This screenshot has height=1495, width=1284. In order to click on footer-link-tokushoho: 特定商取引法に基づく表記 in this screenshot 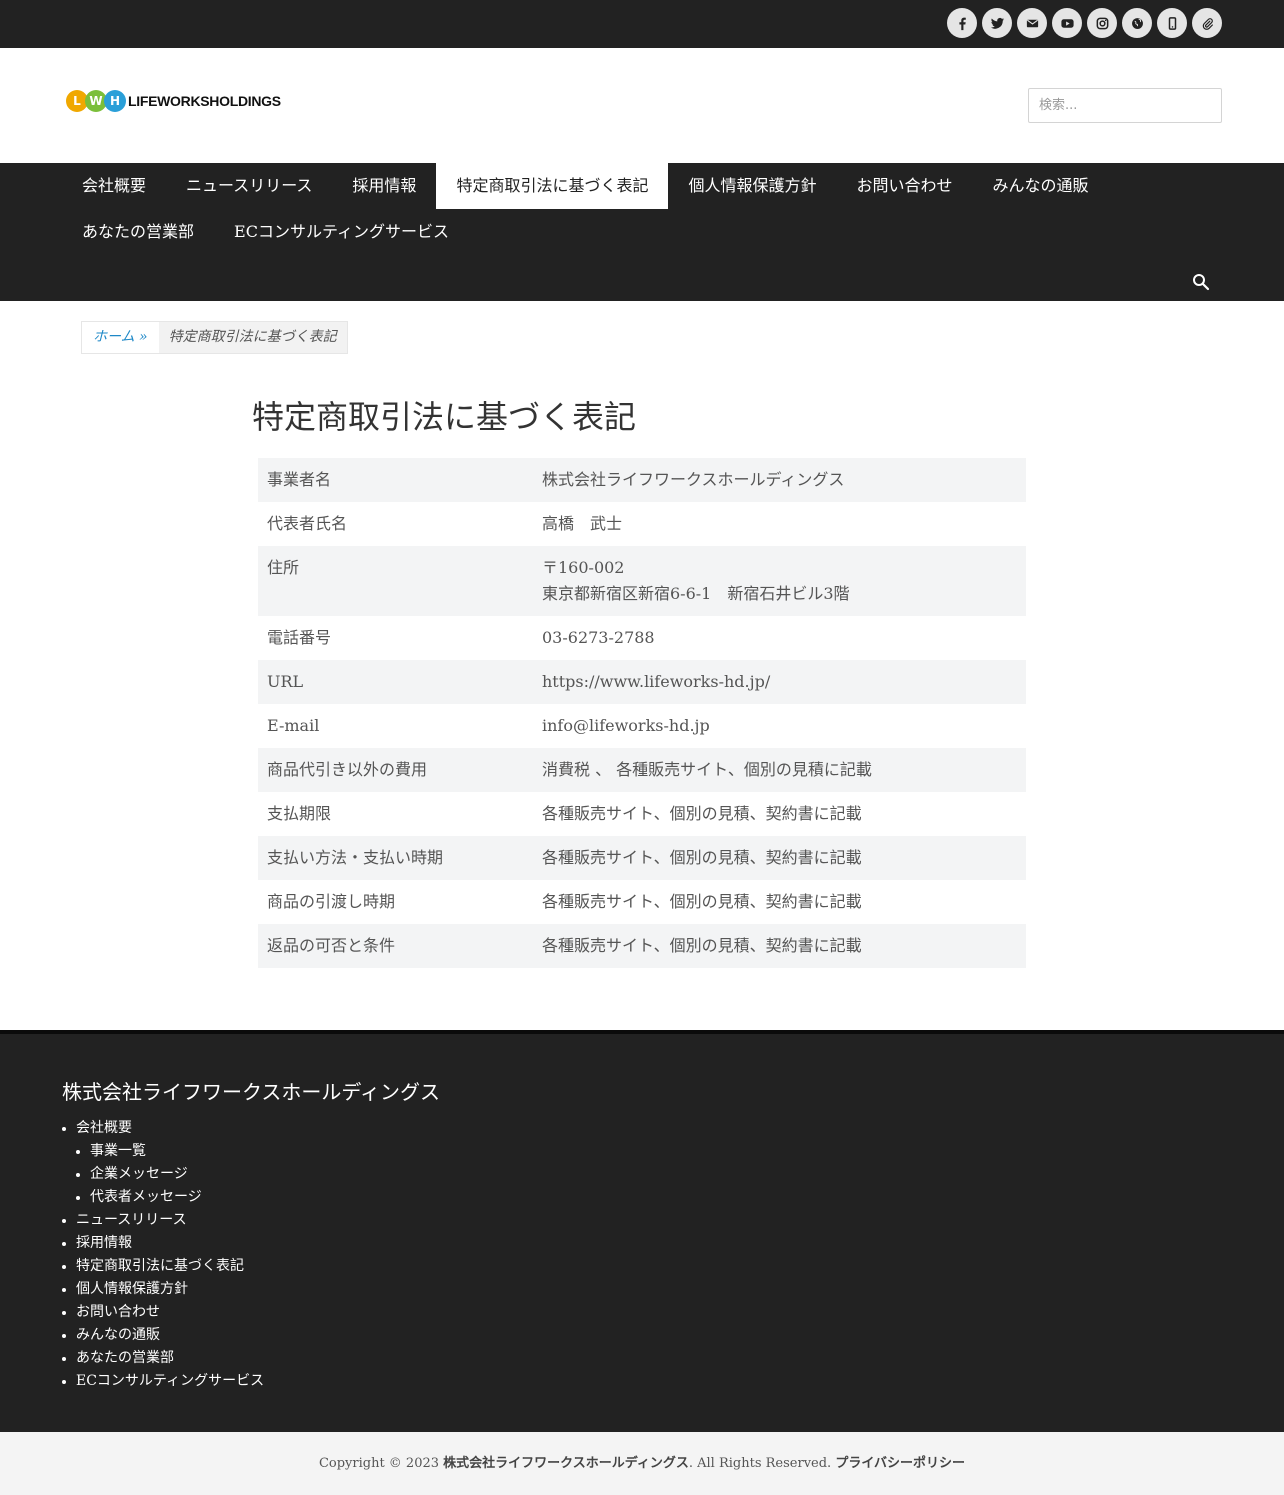, I will do `click(163, 1266)`.